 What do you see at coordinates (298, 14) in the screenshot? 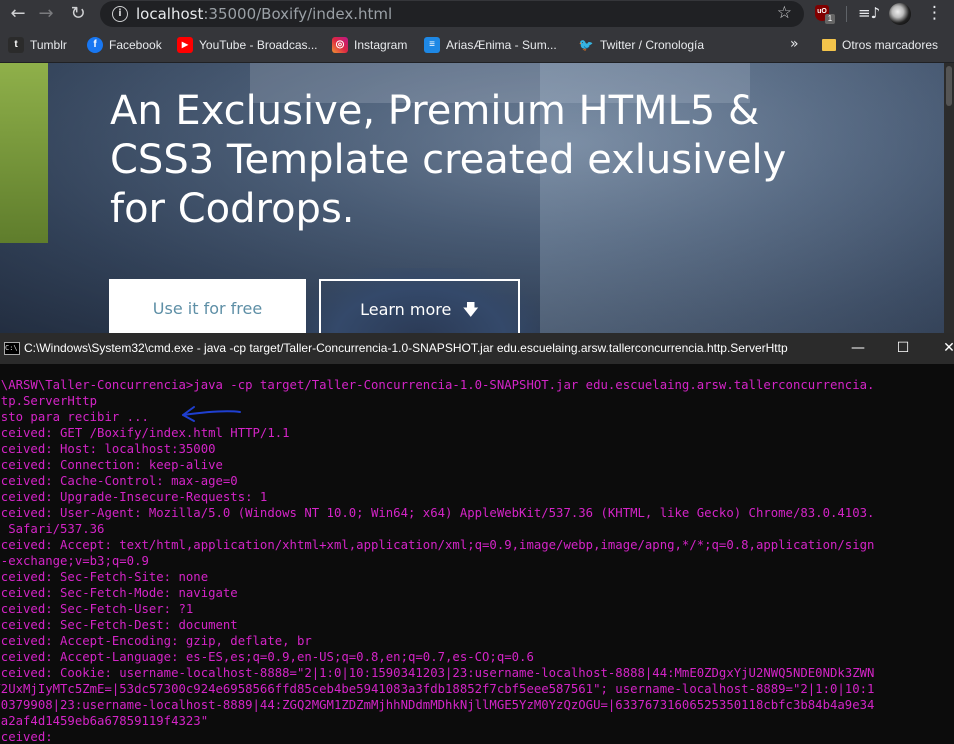
I see `url-path: :35000/Boxify/index.html` at bounding box center [298, 14].